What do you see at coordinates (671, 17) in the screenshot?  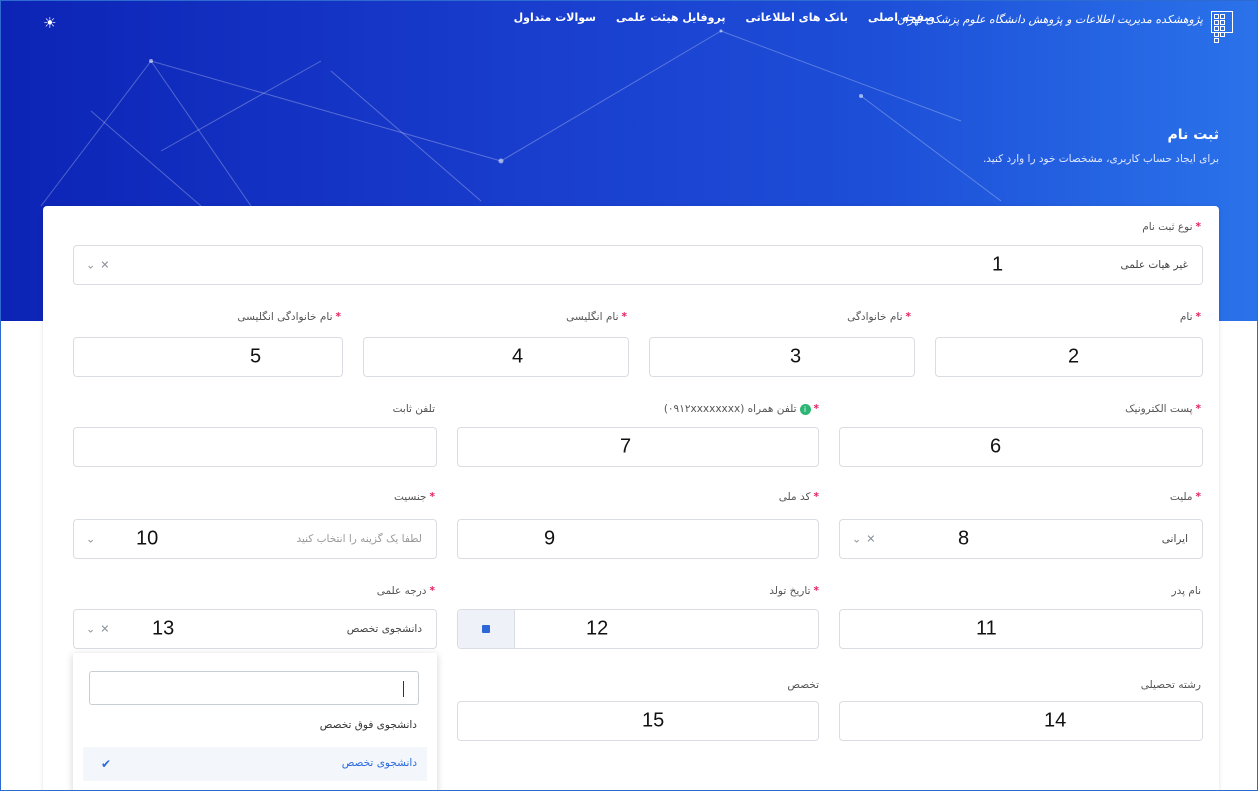 I see `nav-faculty-profile: پروفایل هیئت علمی` at bounding box center [671, 17].